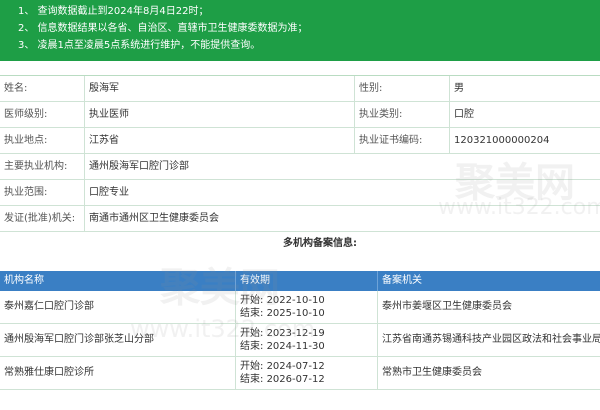 The image size is (600, 410). I want to click on institution-name: 通州殷海军口腔门诊部张芝山分部, so click(118, 340).